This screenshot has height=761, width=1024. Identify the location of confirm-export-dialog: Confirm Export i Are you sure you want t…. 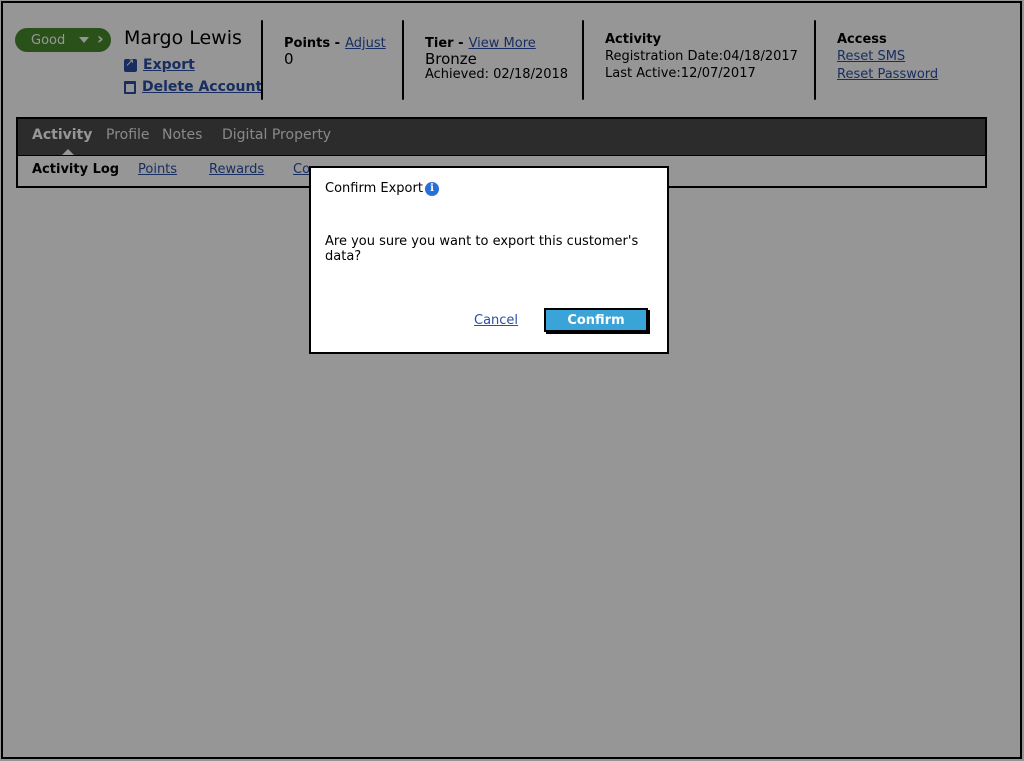
(489, 260).